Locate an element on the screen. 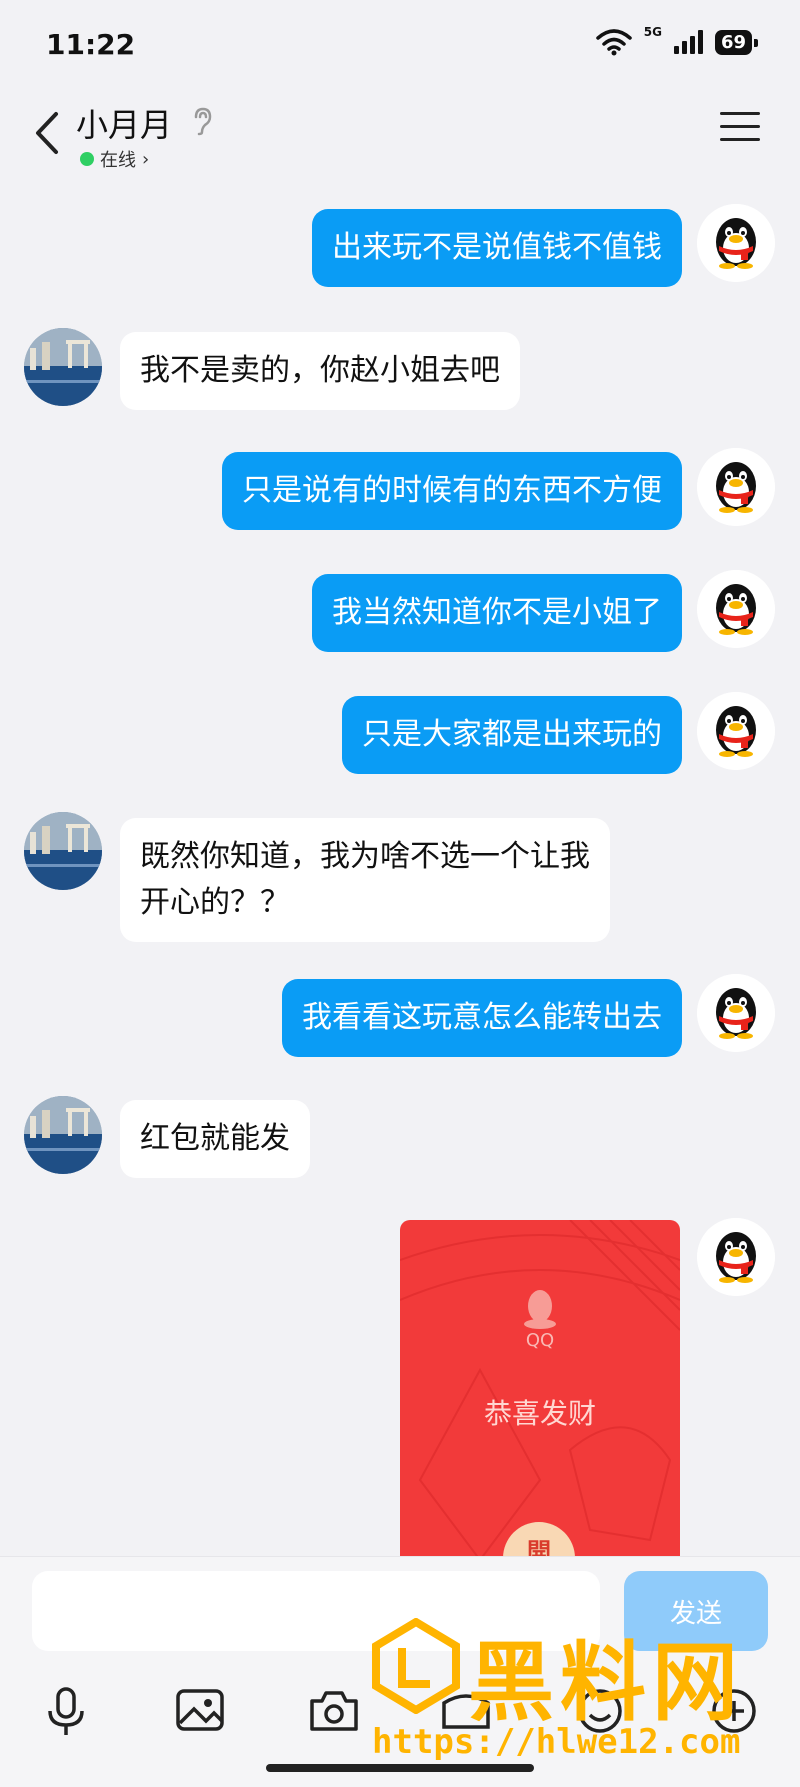 This screenshot has width=800, height=1787. image-icon is located at coordinates (200, 1711).